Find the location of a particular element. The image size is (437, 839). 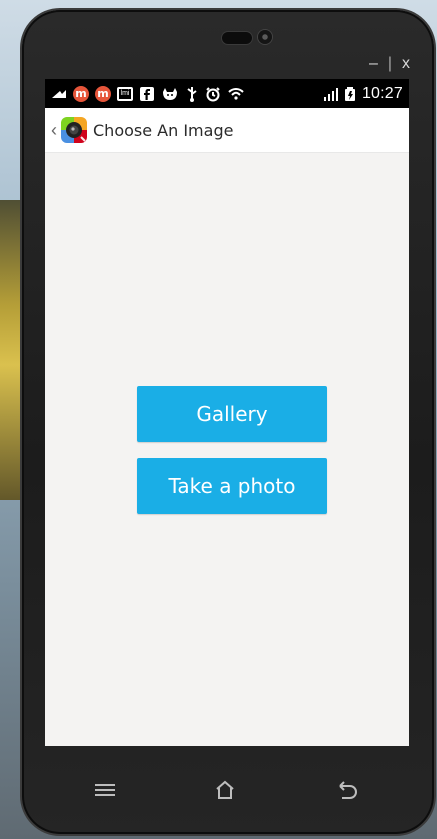

action-bar: ‹ Choose An Image is located at coordinates (227, 130).